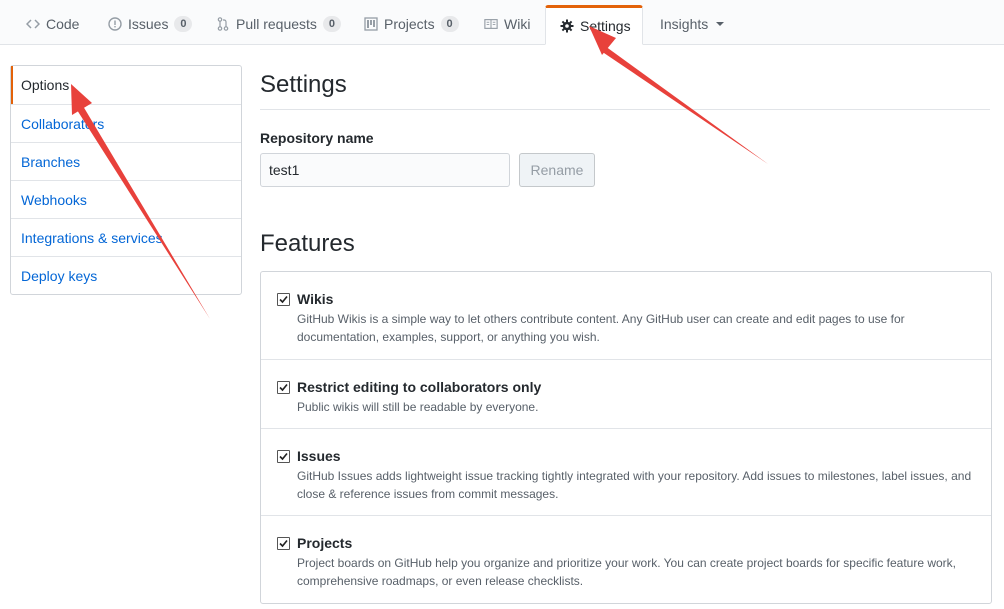  Describe the element at coordinates (371, 24) in the screenshot. I see `project-icon` at that location.